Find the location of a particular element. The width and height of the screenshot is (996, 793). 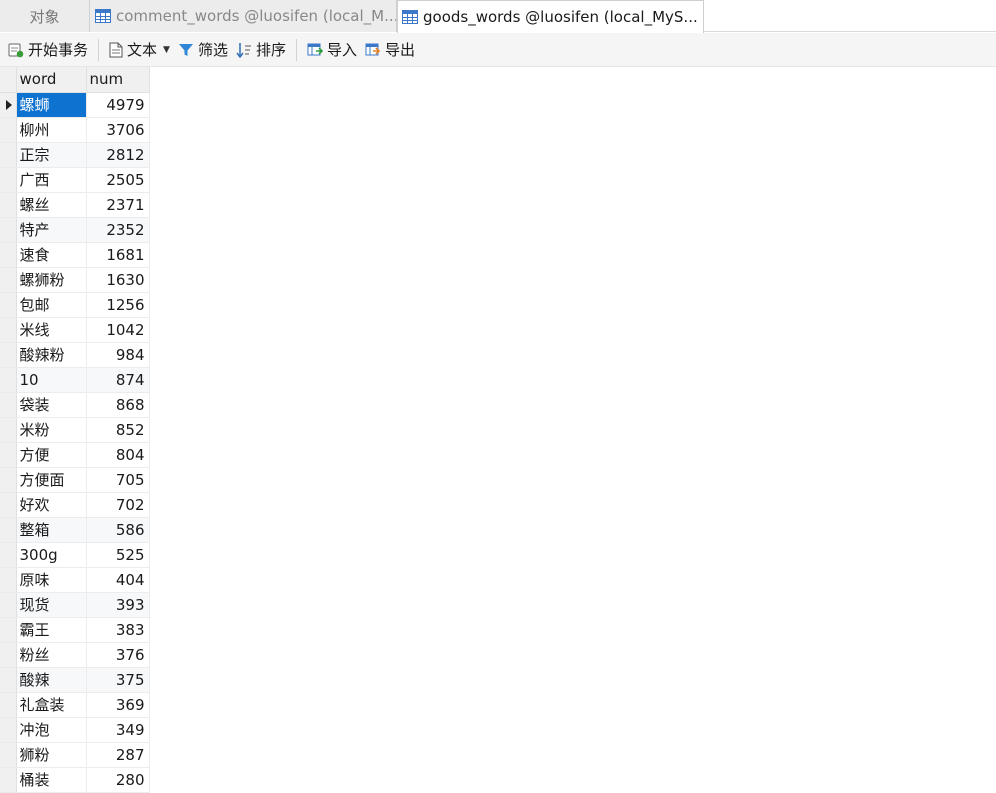

table-row: 速食 1681 is located at coordinates (75, 255).